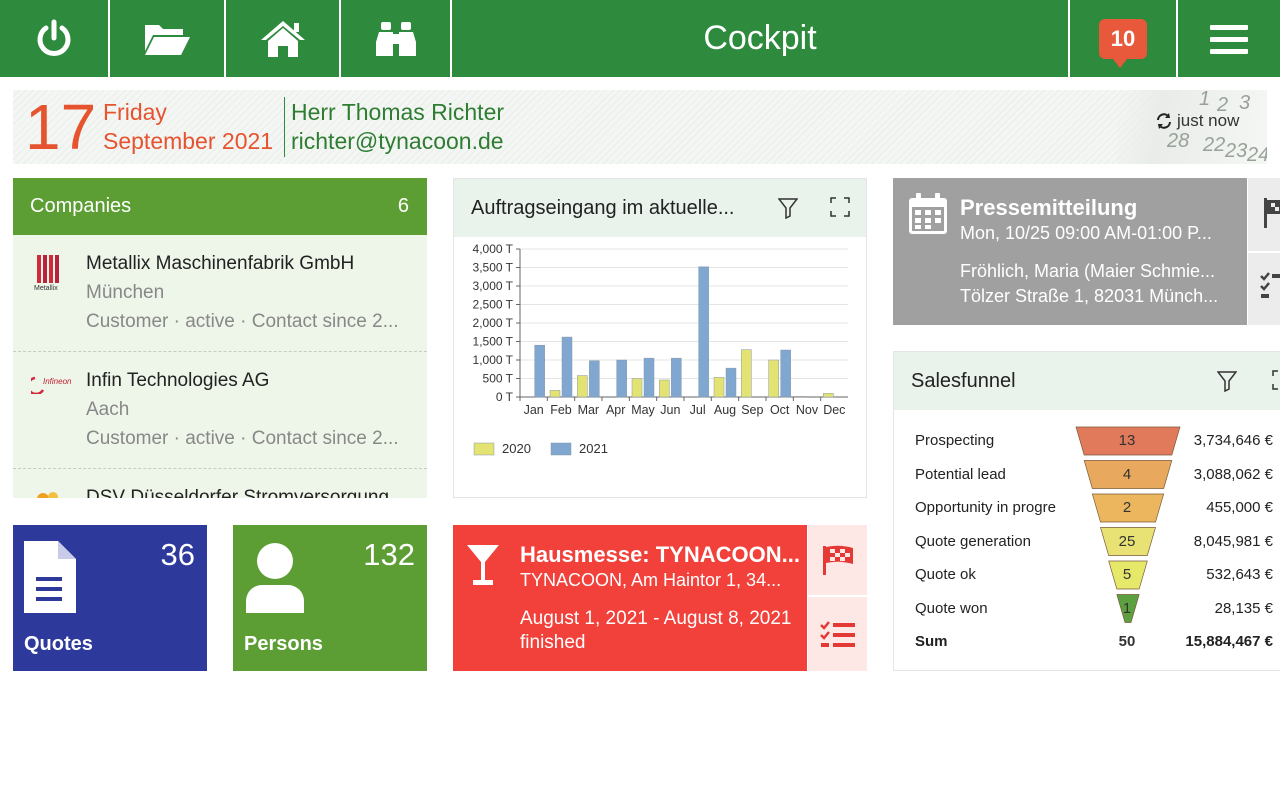 The width and height of the screenshot is (1280, 800). What do you see at coordinates (395, 38) in the screenshot?
I see `search-button` at bounding box center [395, 38].